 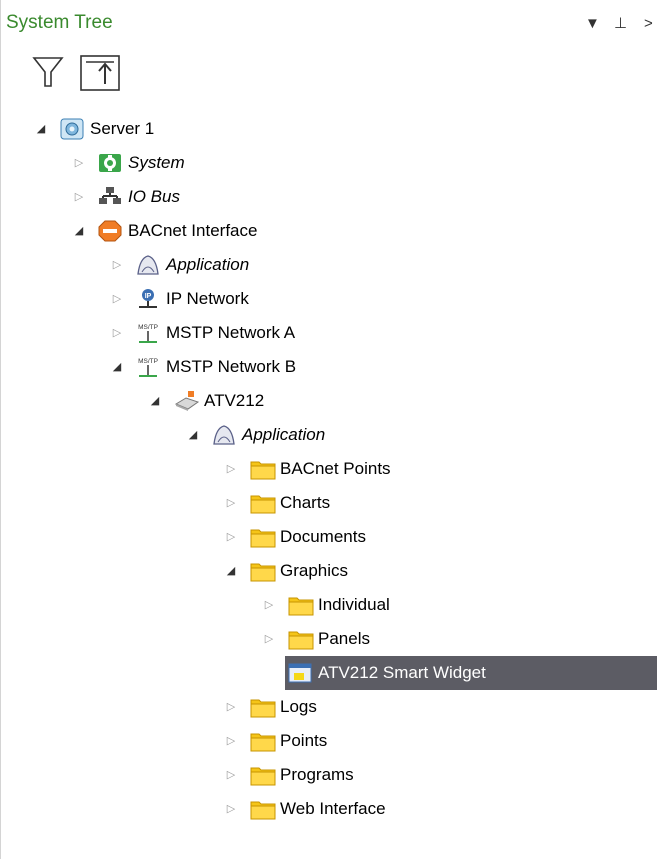 What do you see at coordinates (110, 163) in the screenshot?
I see `system-gear-icon` at bounding box center [110, 163].